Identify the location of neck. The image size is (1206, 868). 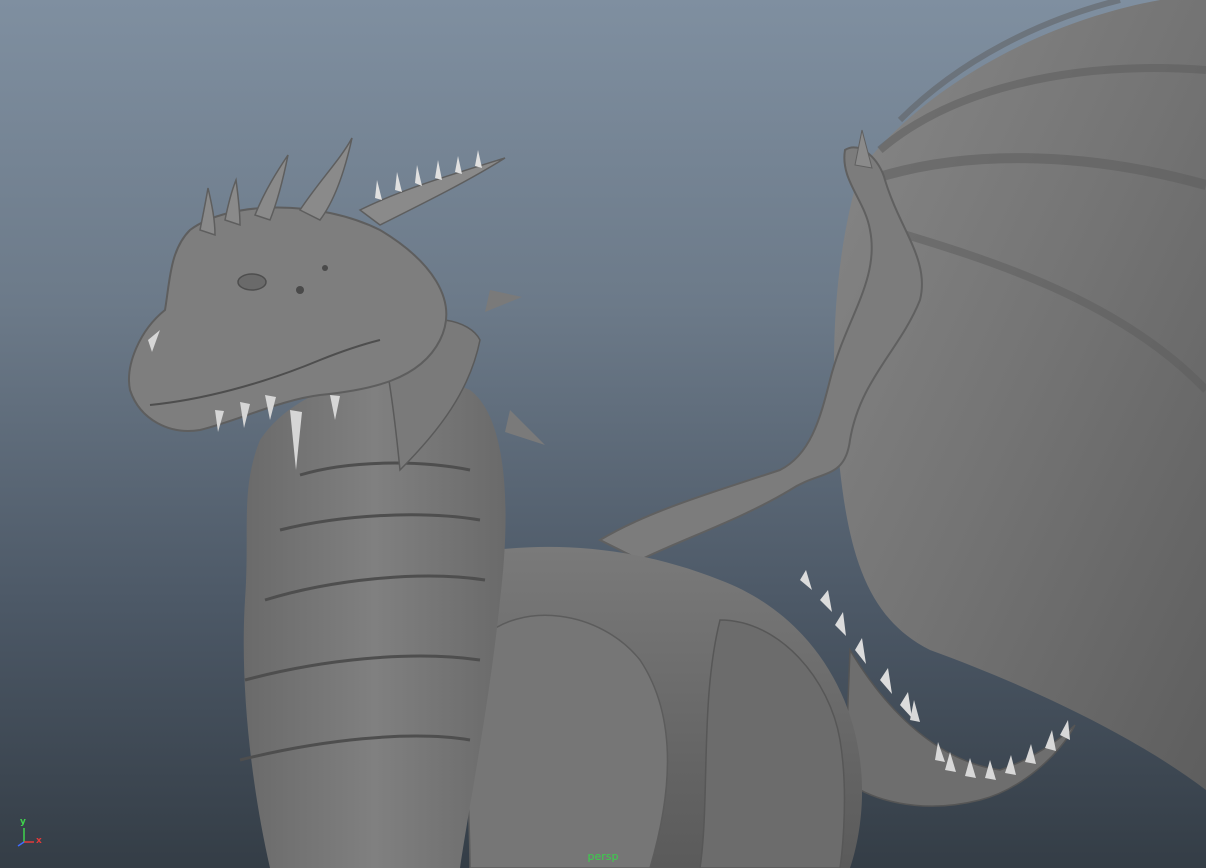
(374, 622).